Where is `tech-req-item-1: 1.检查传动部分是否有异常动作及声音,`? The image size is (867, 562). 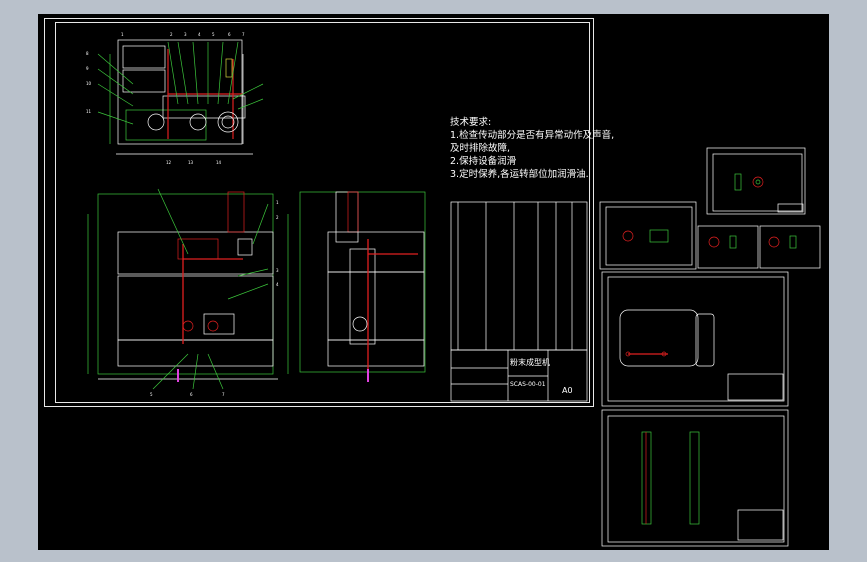 tech-req-item-1: 1.检查传动部分是否有异常动作及声音, is located at coordinates (532, 135).